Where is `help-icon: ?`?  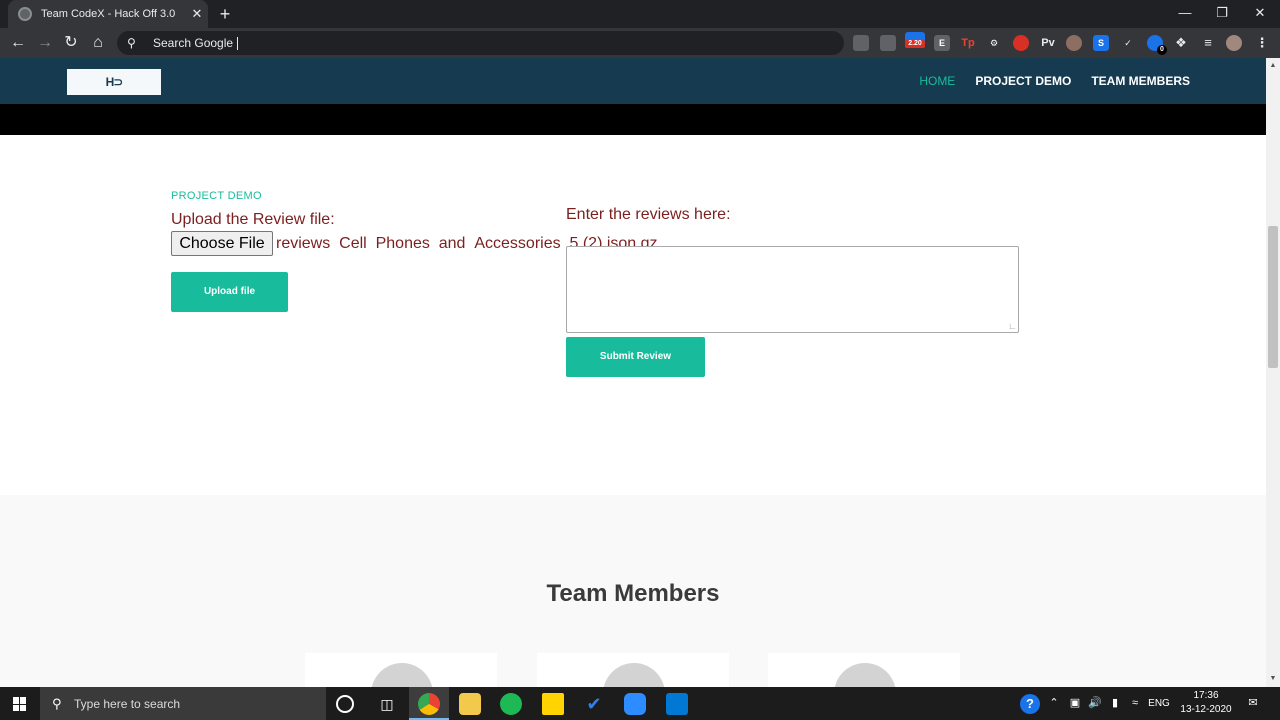
help-icon: ? is located at coordinates (1030, 704).